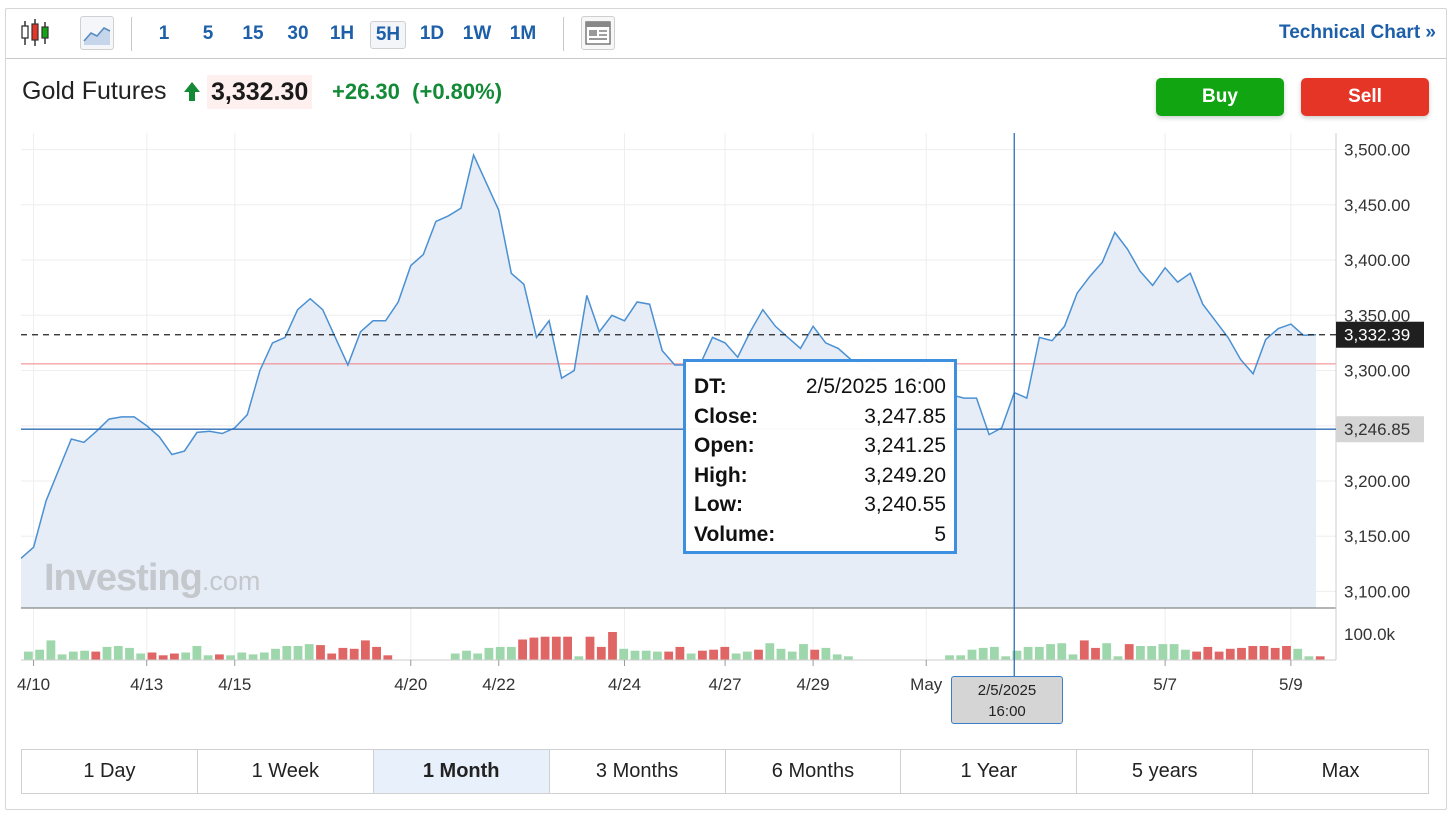 The width and height of the screenshot is (1456, 815). What do you see at coordinates (1377, 429) in the screenshot?
I see `svg-text: 3,246.85` at bounding box center [1377, 429].